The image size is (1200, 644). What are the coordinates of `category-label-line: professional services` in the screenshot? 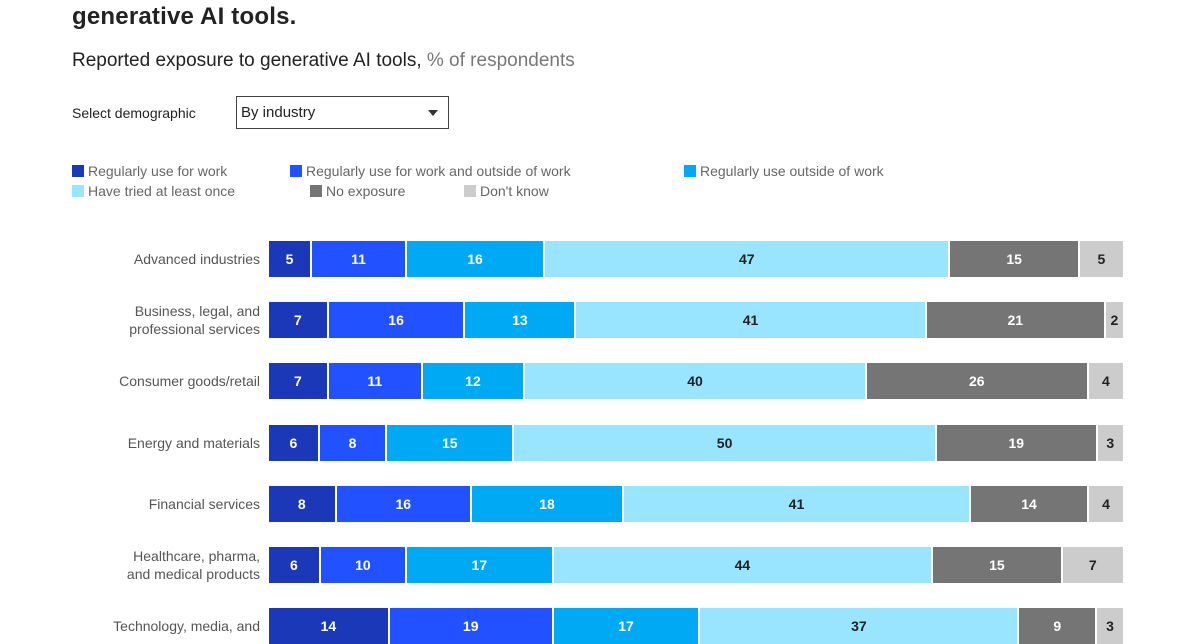 It's located at (194, 329).